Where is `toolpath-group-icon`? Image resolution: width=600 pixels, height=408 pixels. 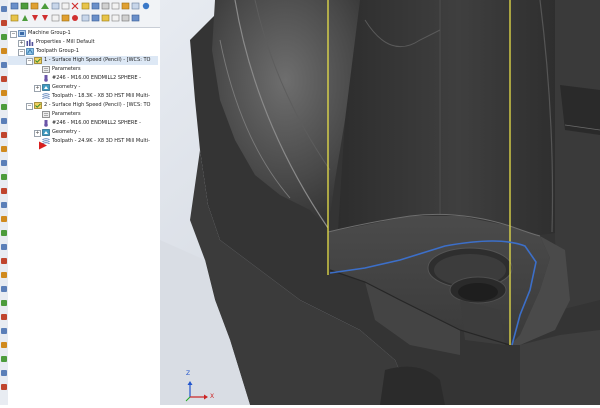 toolpath-group-icon is located at coordinates (30, 51).